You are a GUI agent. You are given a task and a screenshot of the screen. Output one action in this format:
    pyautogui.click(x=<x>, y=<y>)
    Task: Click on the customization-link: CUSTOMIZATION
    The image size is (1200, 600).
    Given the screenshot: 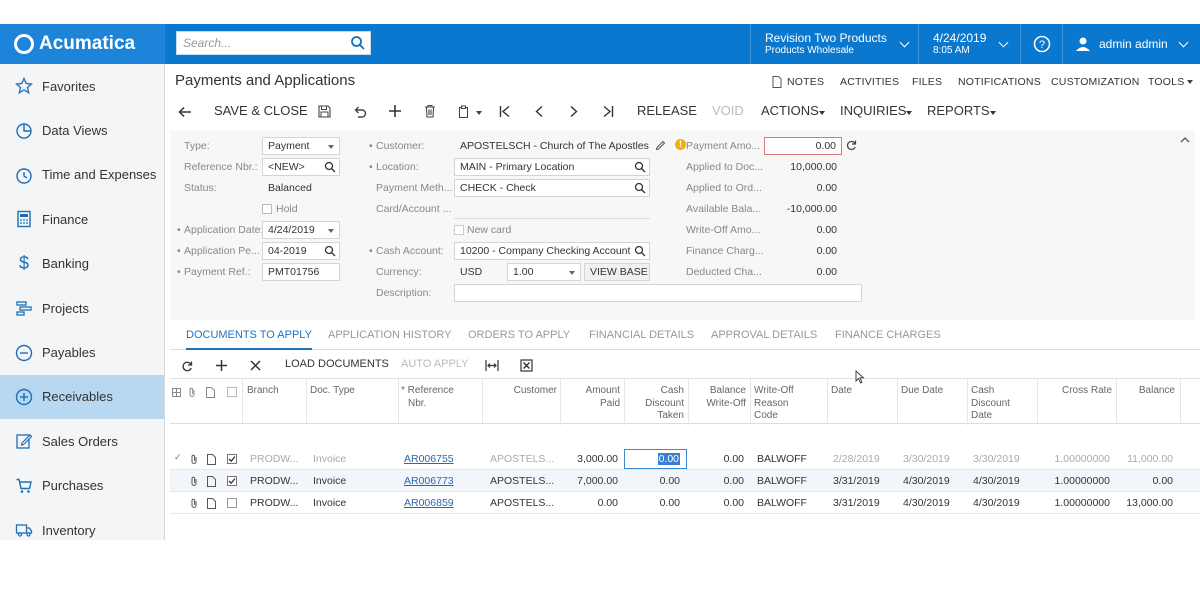 What is the action you would take?
    pyautogui.click(x=1095, y=82)
    